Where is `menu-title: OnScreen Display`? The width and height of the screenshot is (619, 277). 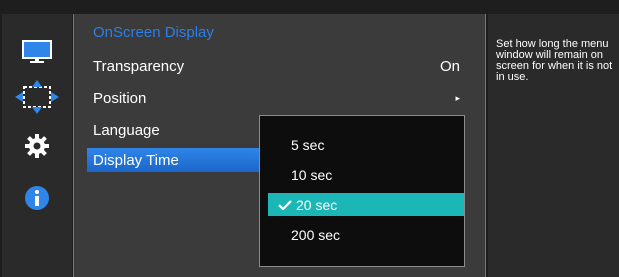 menu-title: OnScreen Display is located at coordinates (153, 32).